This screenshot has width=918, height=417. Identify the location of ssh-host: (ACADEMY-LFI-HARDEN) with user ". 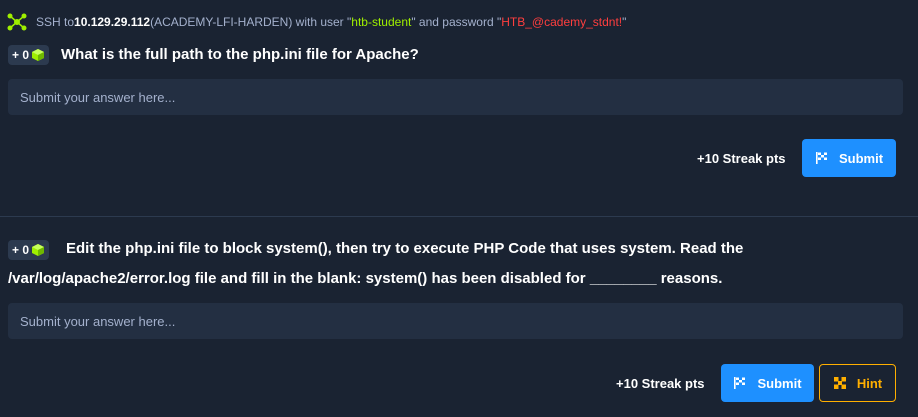
(251, 22).